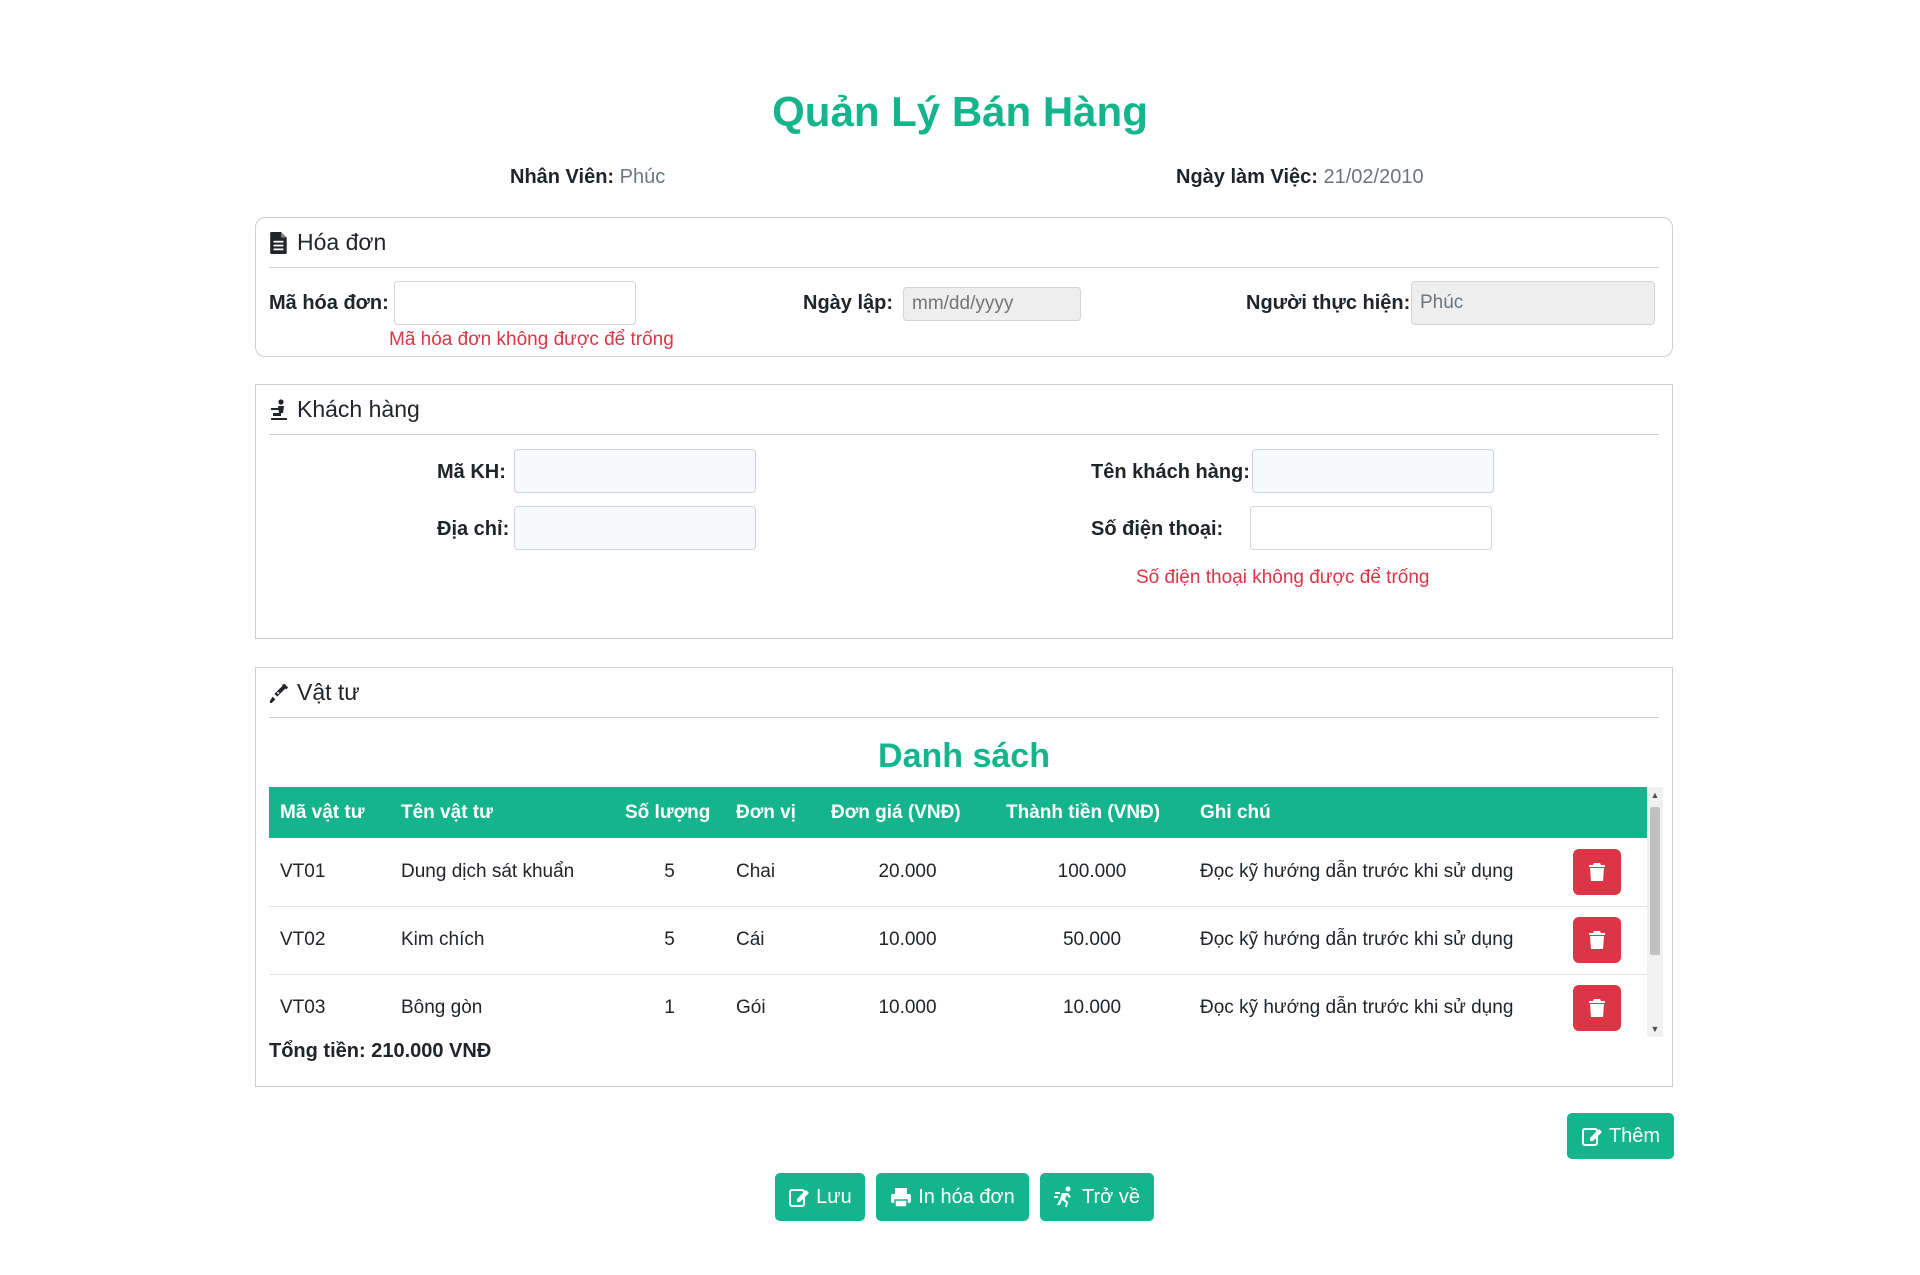  I want to click on col-header-unit: Đơn vị, so click(766, 812).